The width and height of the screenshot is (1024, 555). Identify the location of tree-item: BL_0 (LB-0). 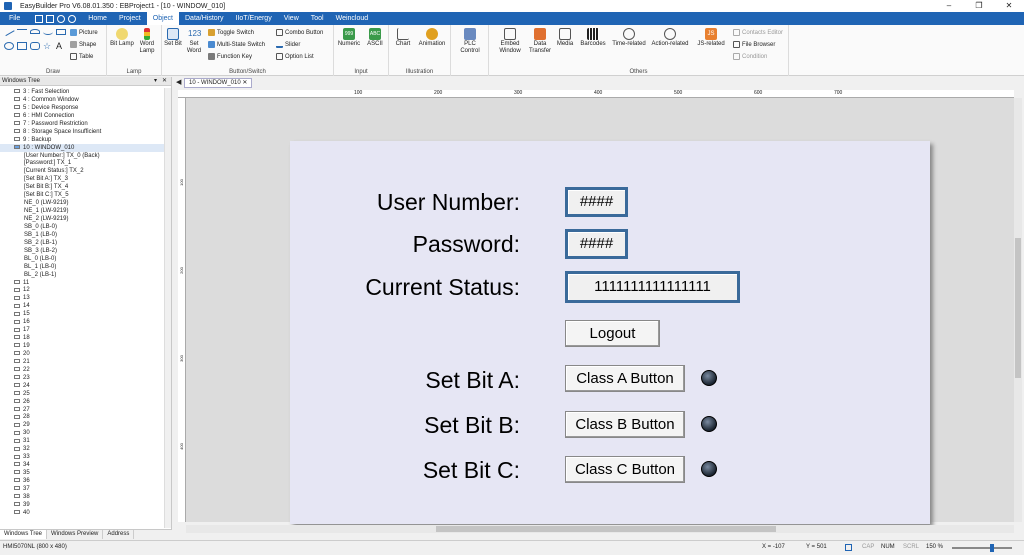
(82, 259).